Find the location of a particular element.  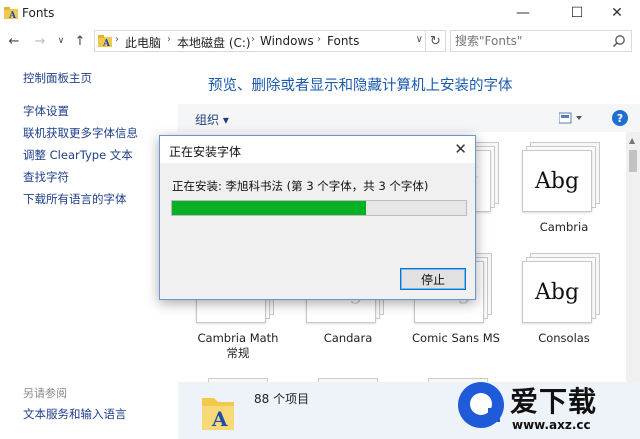

sidebar-link-control-panel-home: 控制面板主页 is located at coordinates (57, 78).